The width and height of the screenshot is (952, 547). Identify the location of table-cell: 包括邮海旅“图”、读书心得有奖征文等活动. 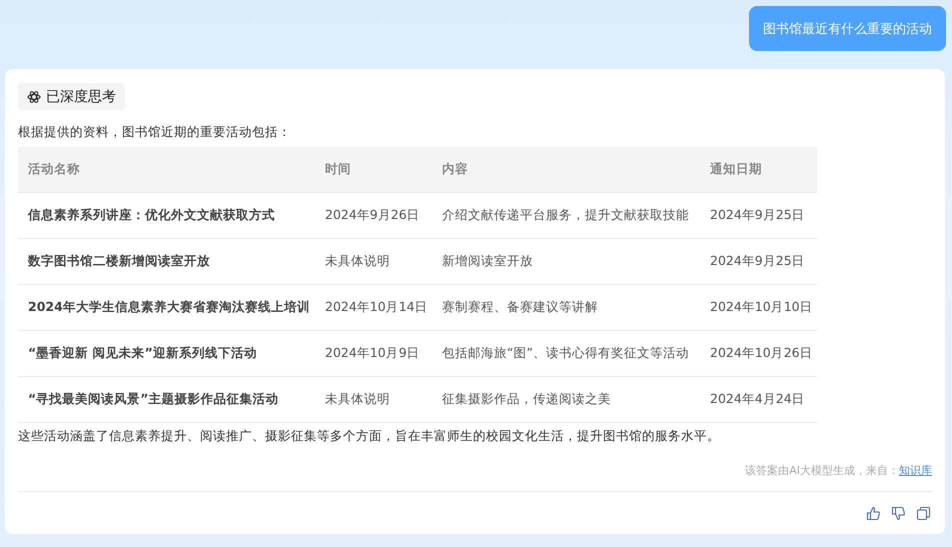
(566, 353).